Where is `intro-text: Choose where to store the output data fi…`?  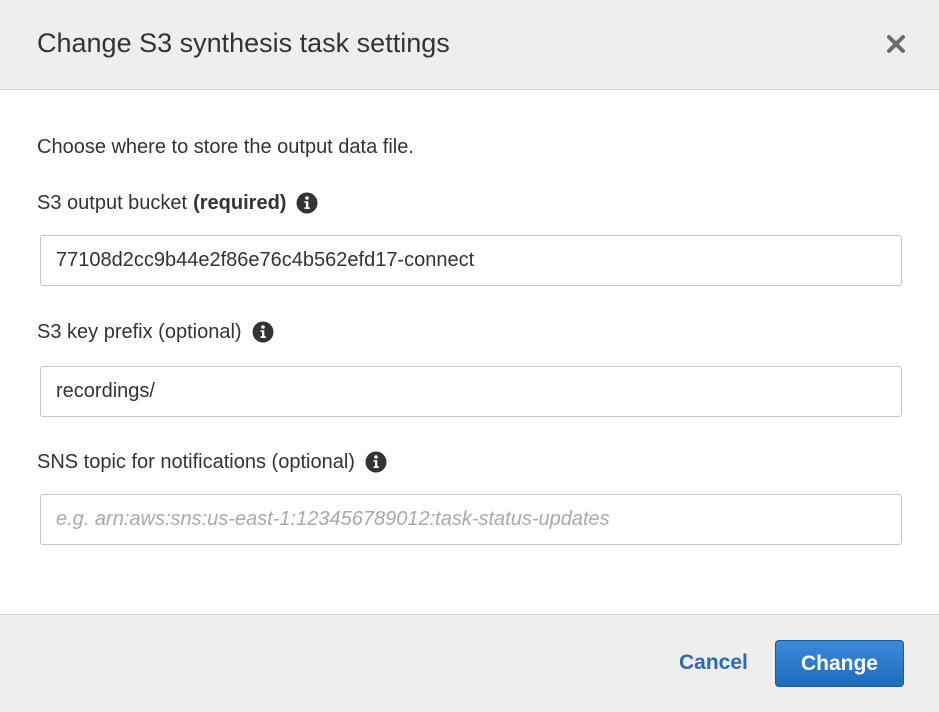 intro-text: Choose where to store the output data fi… is located at coordinates (225, 147).